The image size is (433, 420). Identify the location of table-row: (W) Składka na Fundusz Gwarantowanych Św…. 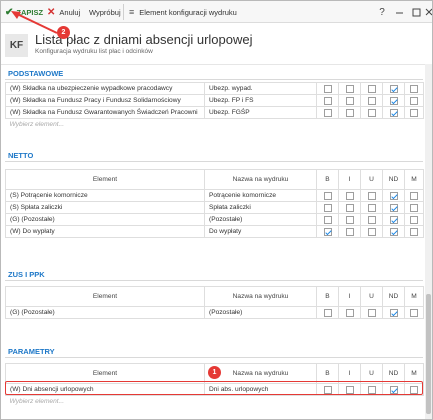
(214, 112).